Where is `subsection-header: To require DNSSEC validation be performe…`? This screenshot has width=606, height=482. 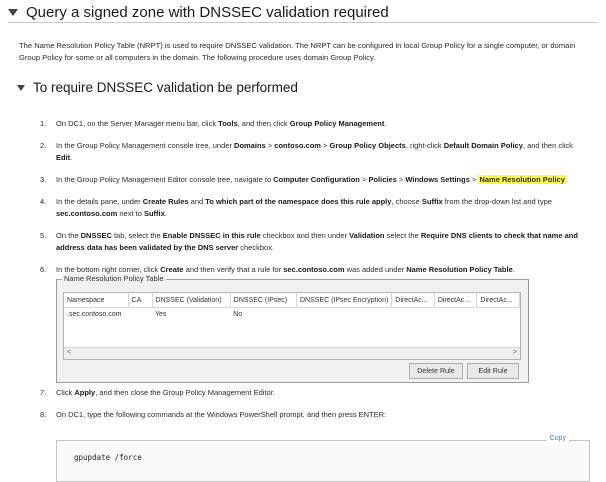 subsection-header: To require DNSSEC validation be performe… is located at coordinates (307, 87).